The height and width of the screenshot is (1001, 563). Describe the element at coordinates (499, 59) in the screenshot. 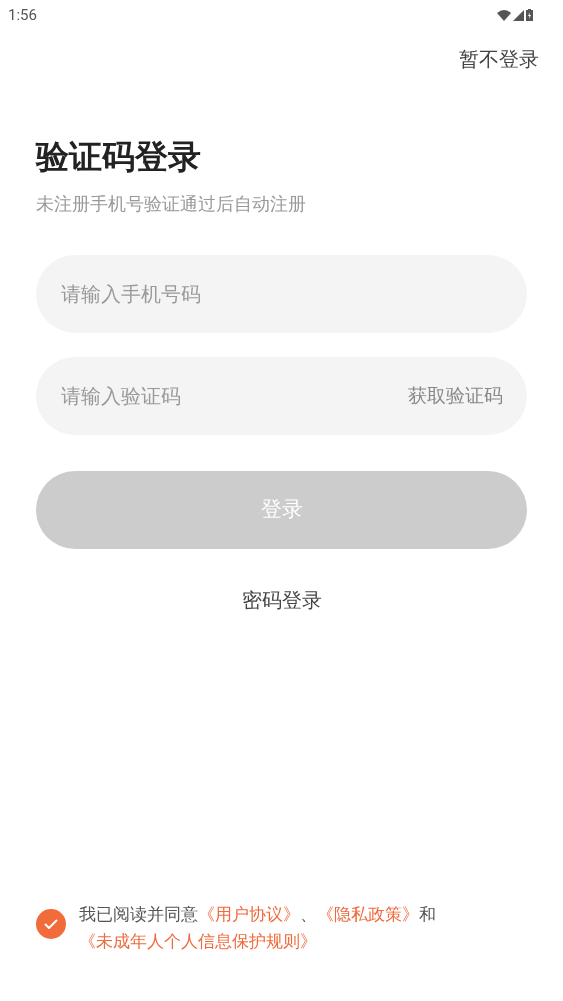

I see `skip-login-button: 暂不登录` at that location.